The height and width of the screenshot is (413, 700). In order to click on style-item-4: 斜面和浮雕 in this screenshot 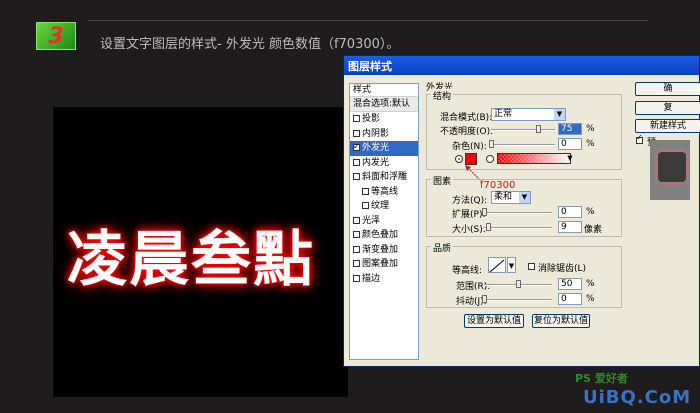, I will do `click(384, 177)`.